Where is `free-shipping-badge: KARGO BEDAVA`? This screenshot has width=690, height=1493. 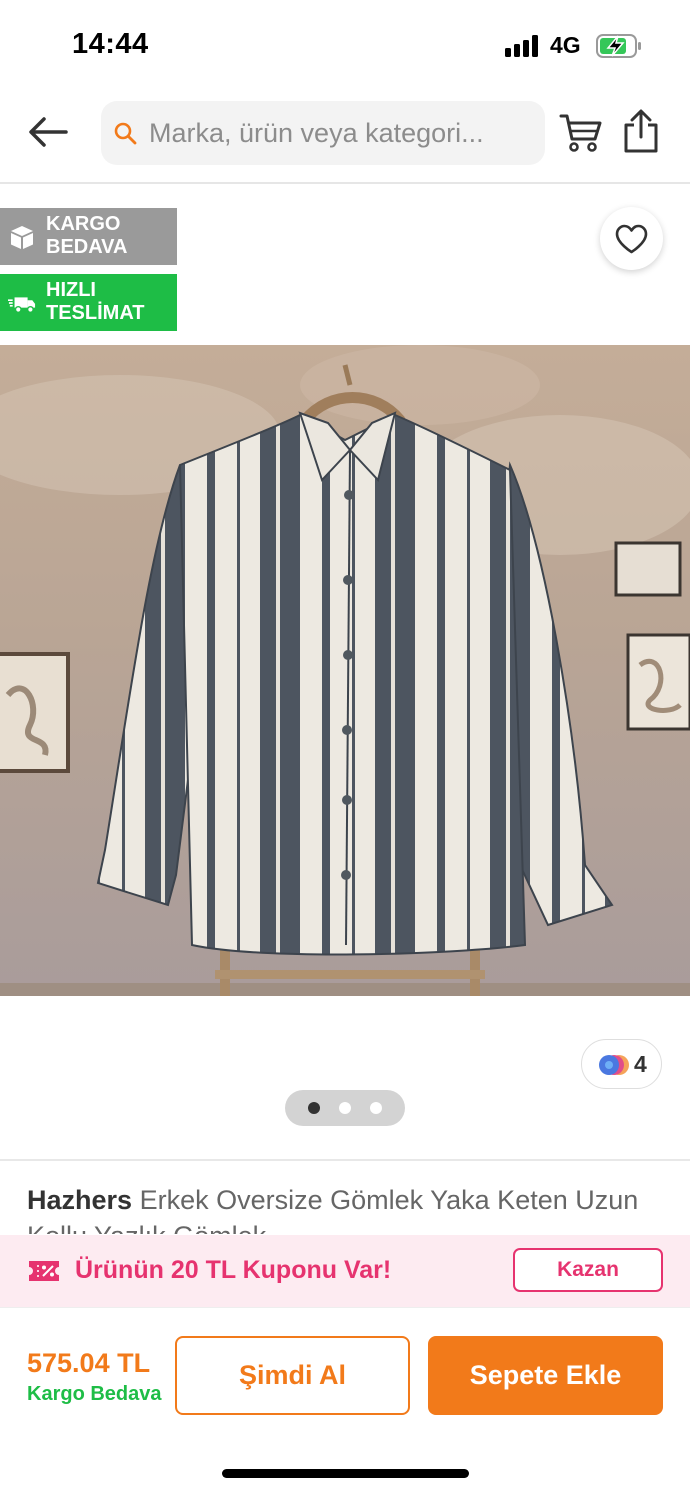
free-shipping-badge: KARGO BEDAVA is located at coordinates (88, 236).